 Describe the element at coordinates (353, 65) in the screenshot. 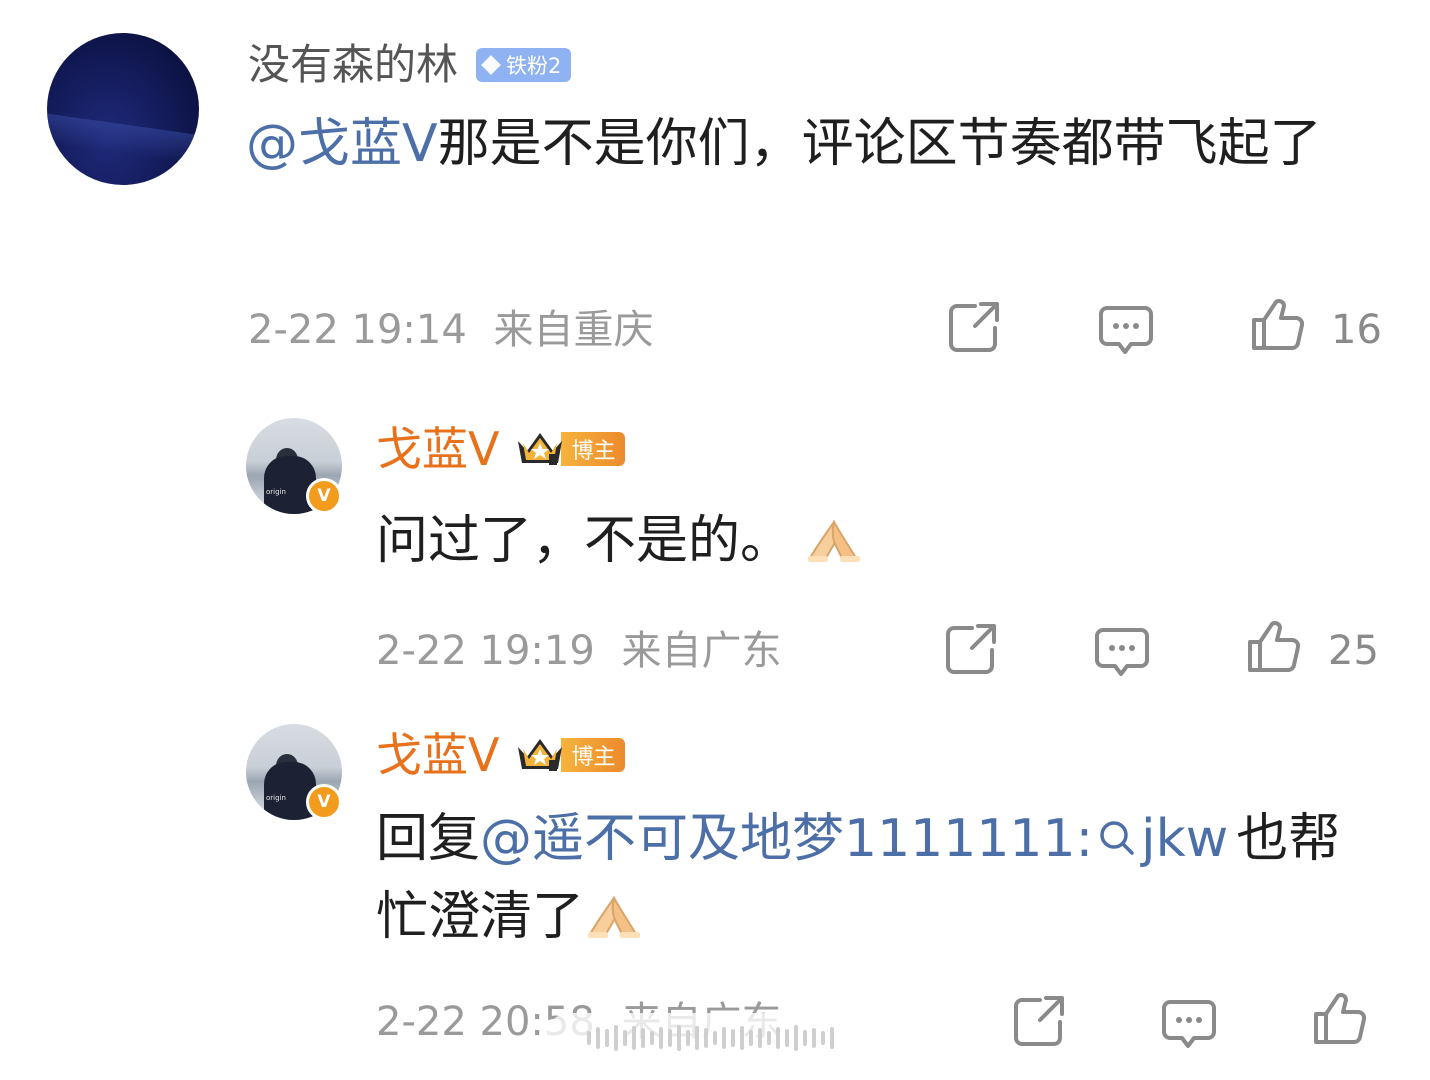

I see `commenter-username: 没有森的林` at that location.